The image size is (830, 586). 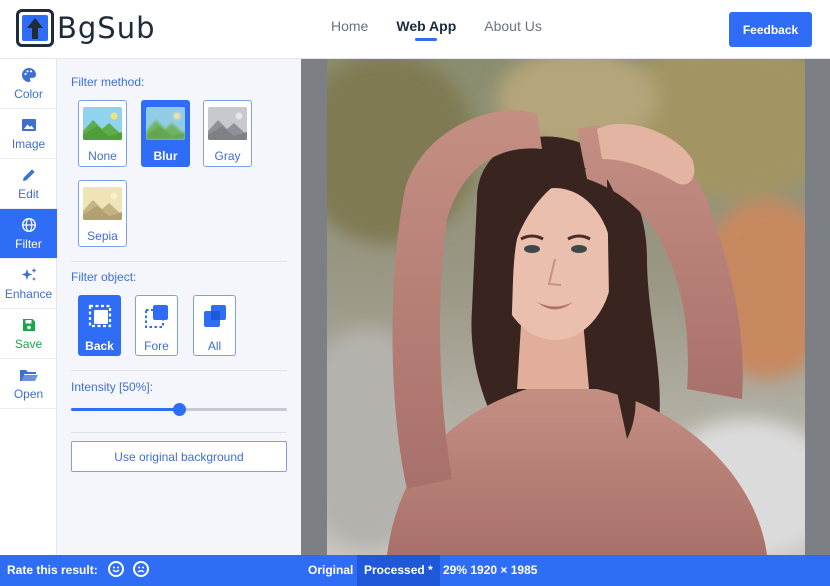 I want to click on filter-method-blur: Blur, so click(x=165, y=133).